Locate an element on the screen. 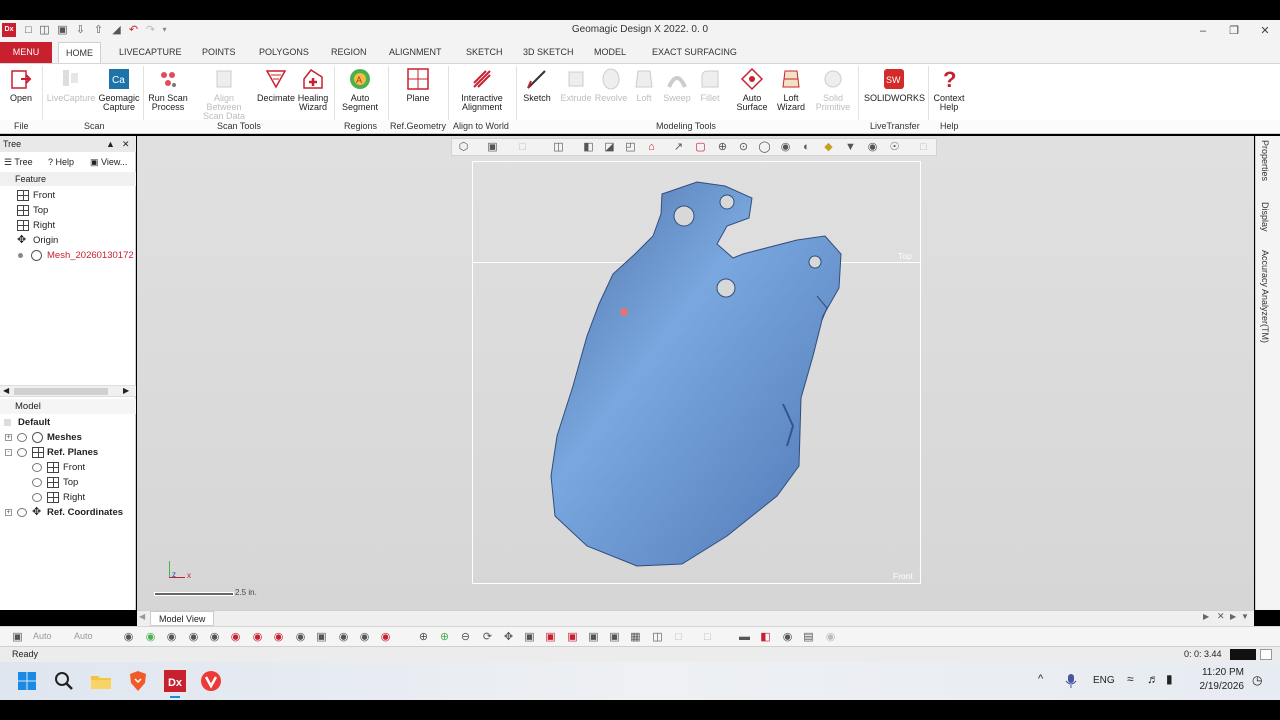 The image size is (1280, 720). microphone-icon is located at coordinates (1071, 681).